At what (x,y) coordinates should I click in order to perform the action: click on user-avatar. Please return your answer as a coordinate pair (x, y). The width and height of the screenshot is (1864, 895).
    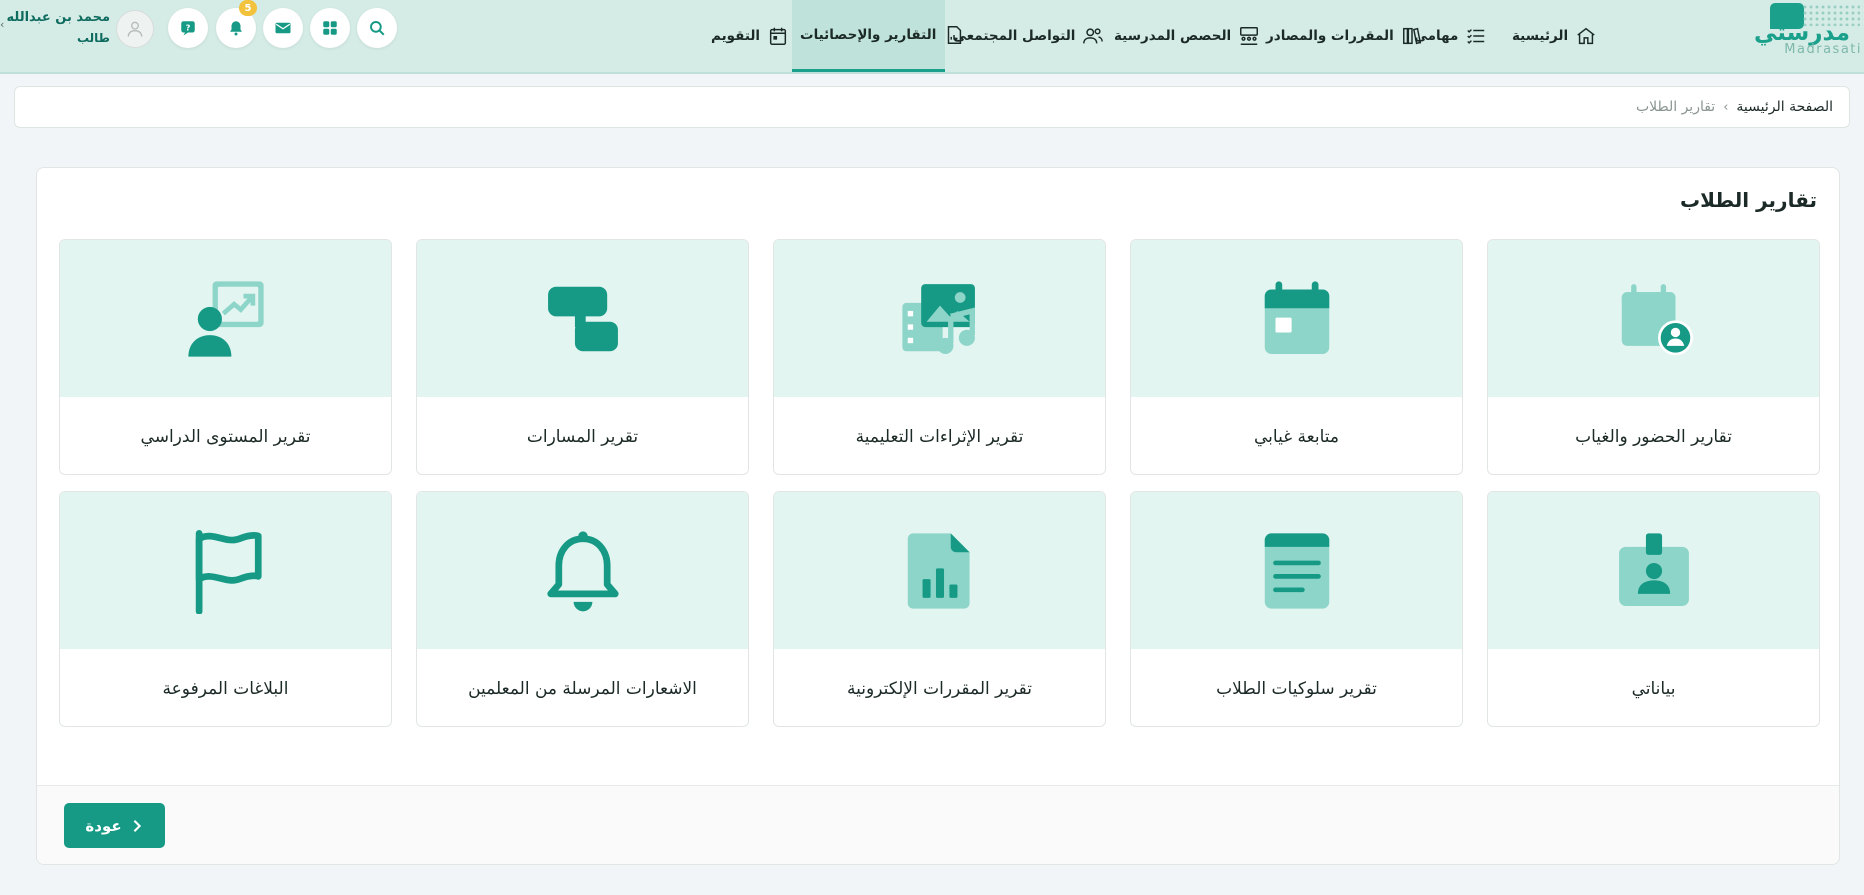
    Looking at the image, I should click on (135, 29).